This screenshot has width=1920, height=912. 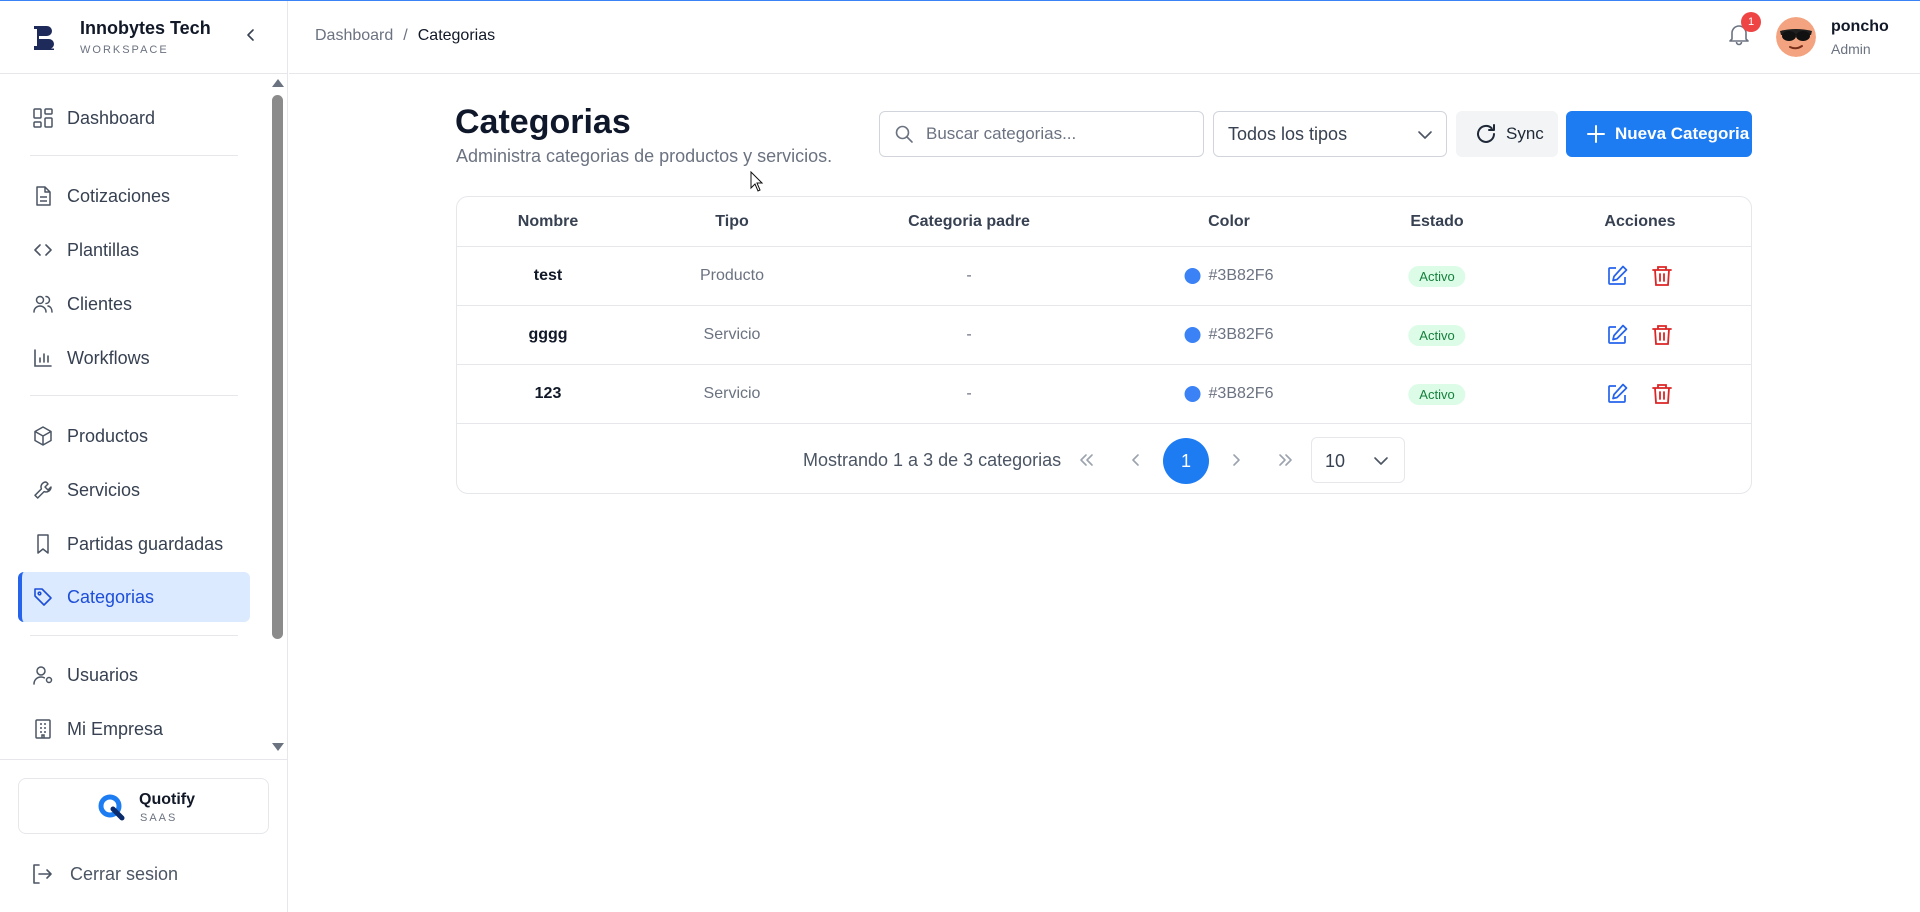 I want to click on avatar-face-icon, so click(x=1796, y=37).